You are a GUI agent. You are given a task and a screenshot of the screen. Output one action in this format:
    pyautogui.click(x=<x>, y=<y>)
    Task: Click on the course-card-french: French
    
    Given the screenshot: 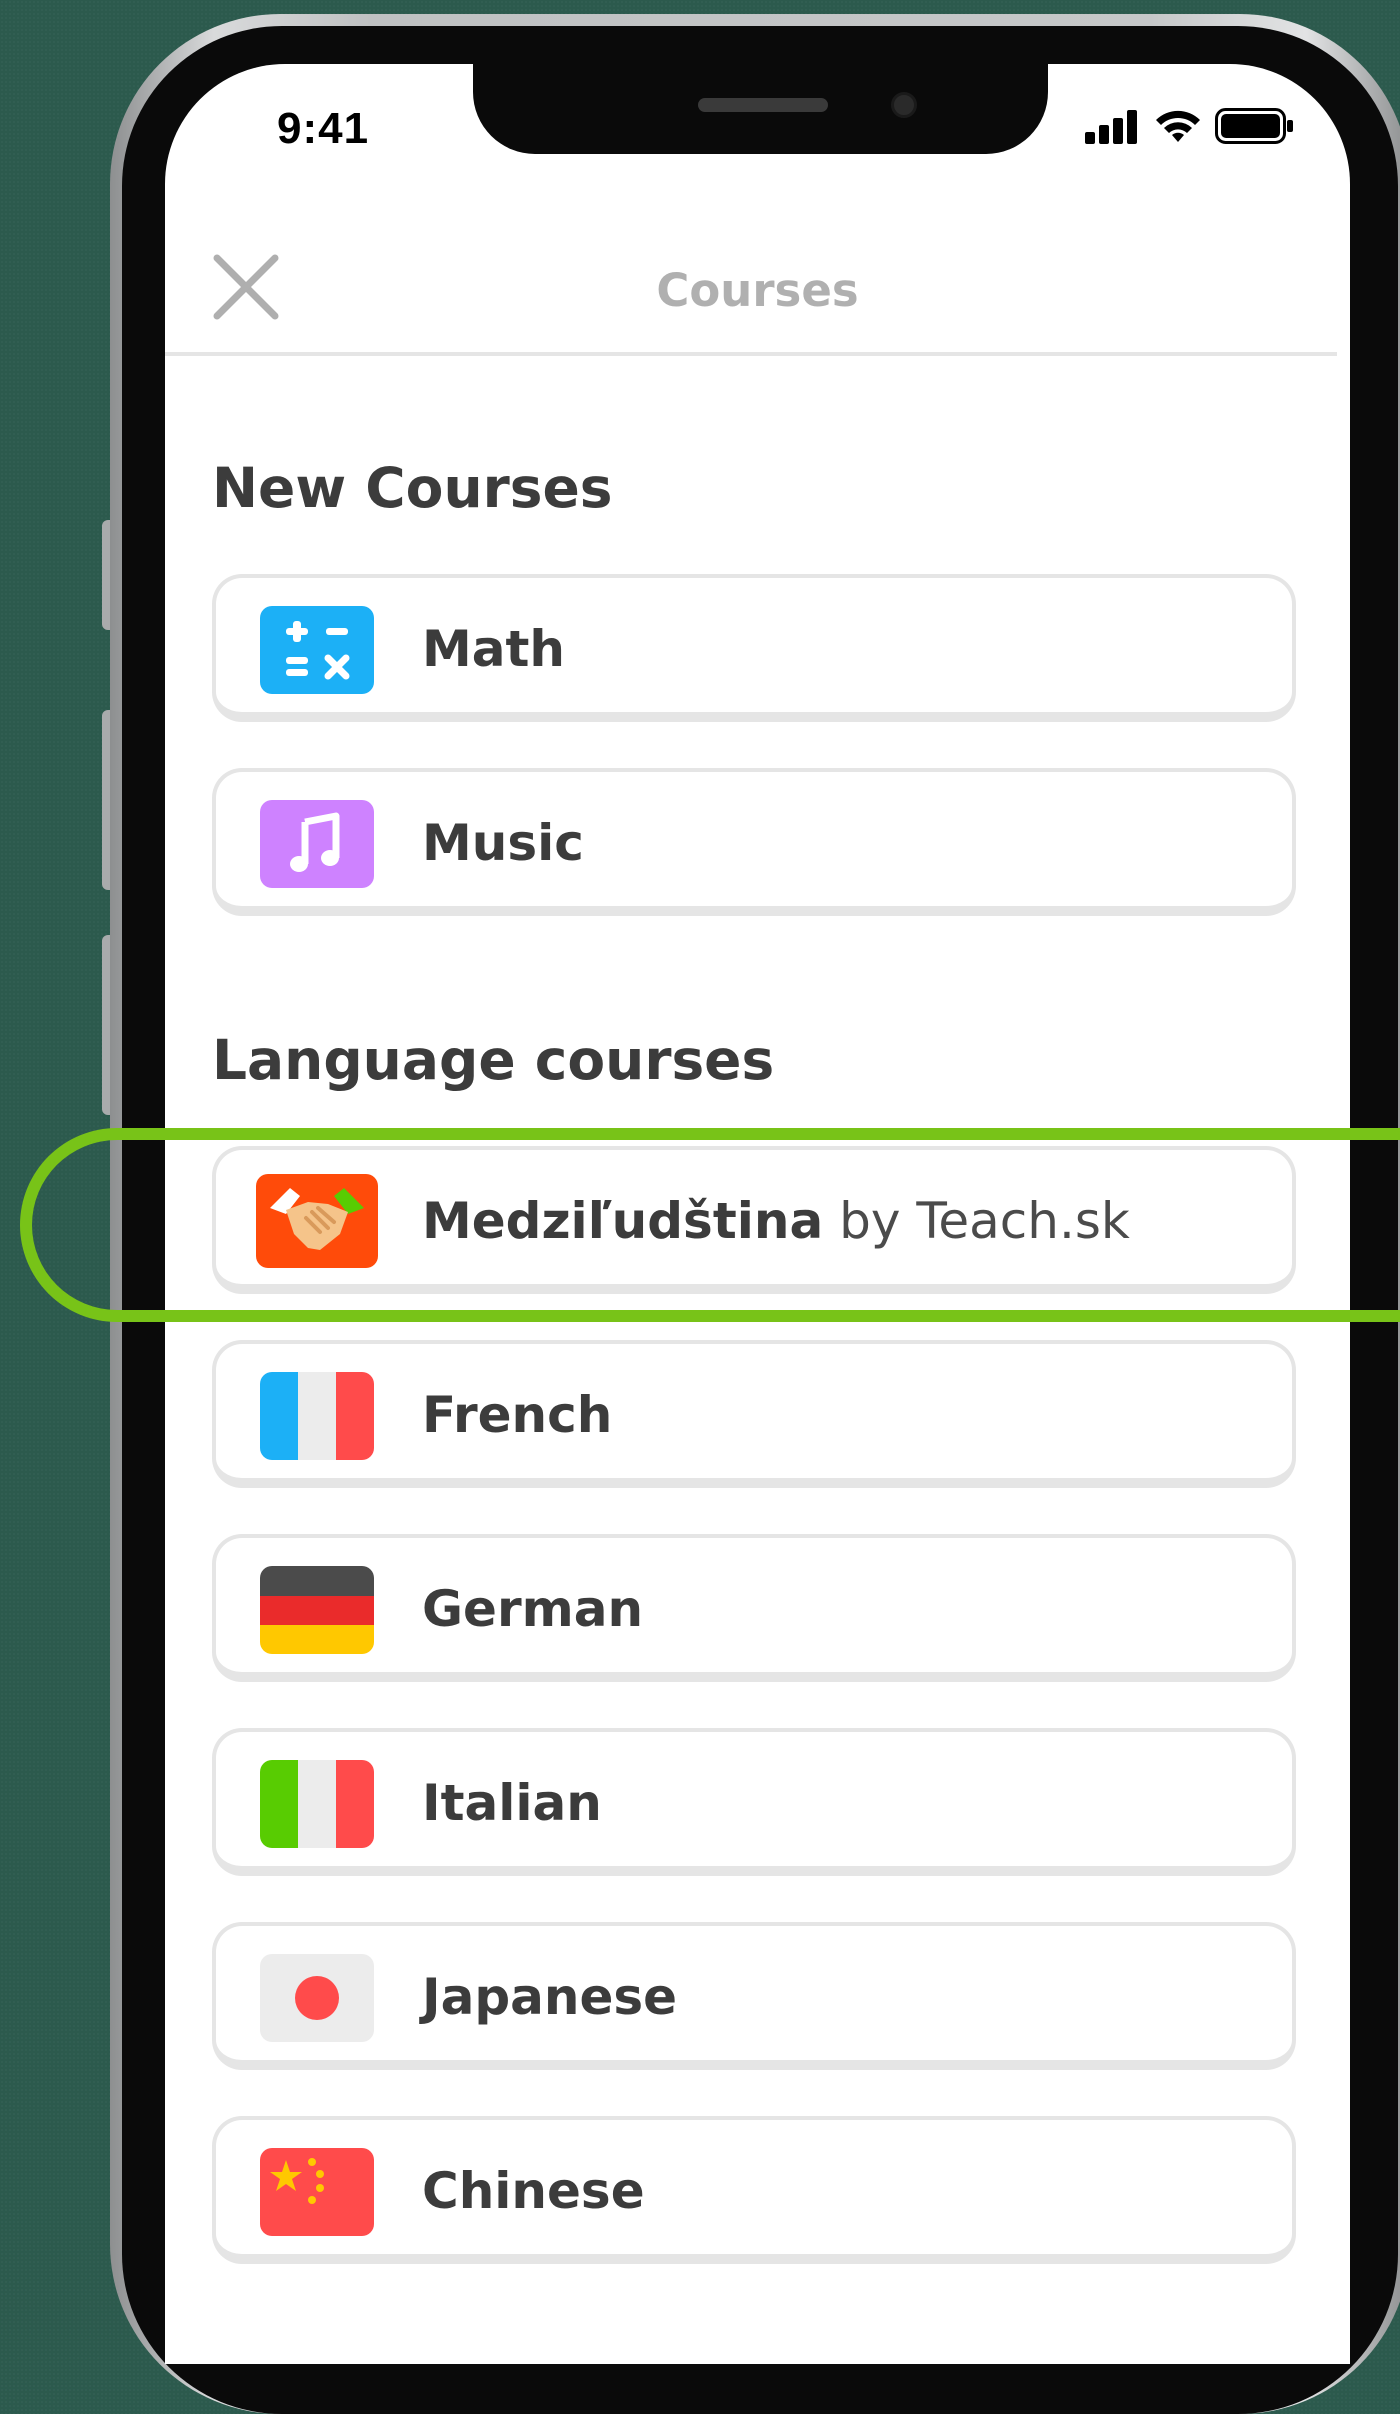 What is the action you would take?
    pyautogui.click(x=754, y=1414)
    